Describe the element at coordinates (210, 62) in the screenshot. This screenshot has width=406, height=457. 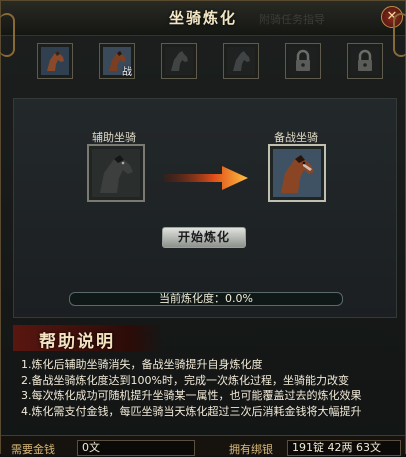
I see `mount-slot-row: 战` at that location.